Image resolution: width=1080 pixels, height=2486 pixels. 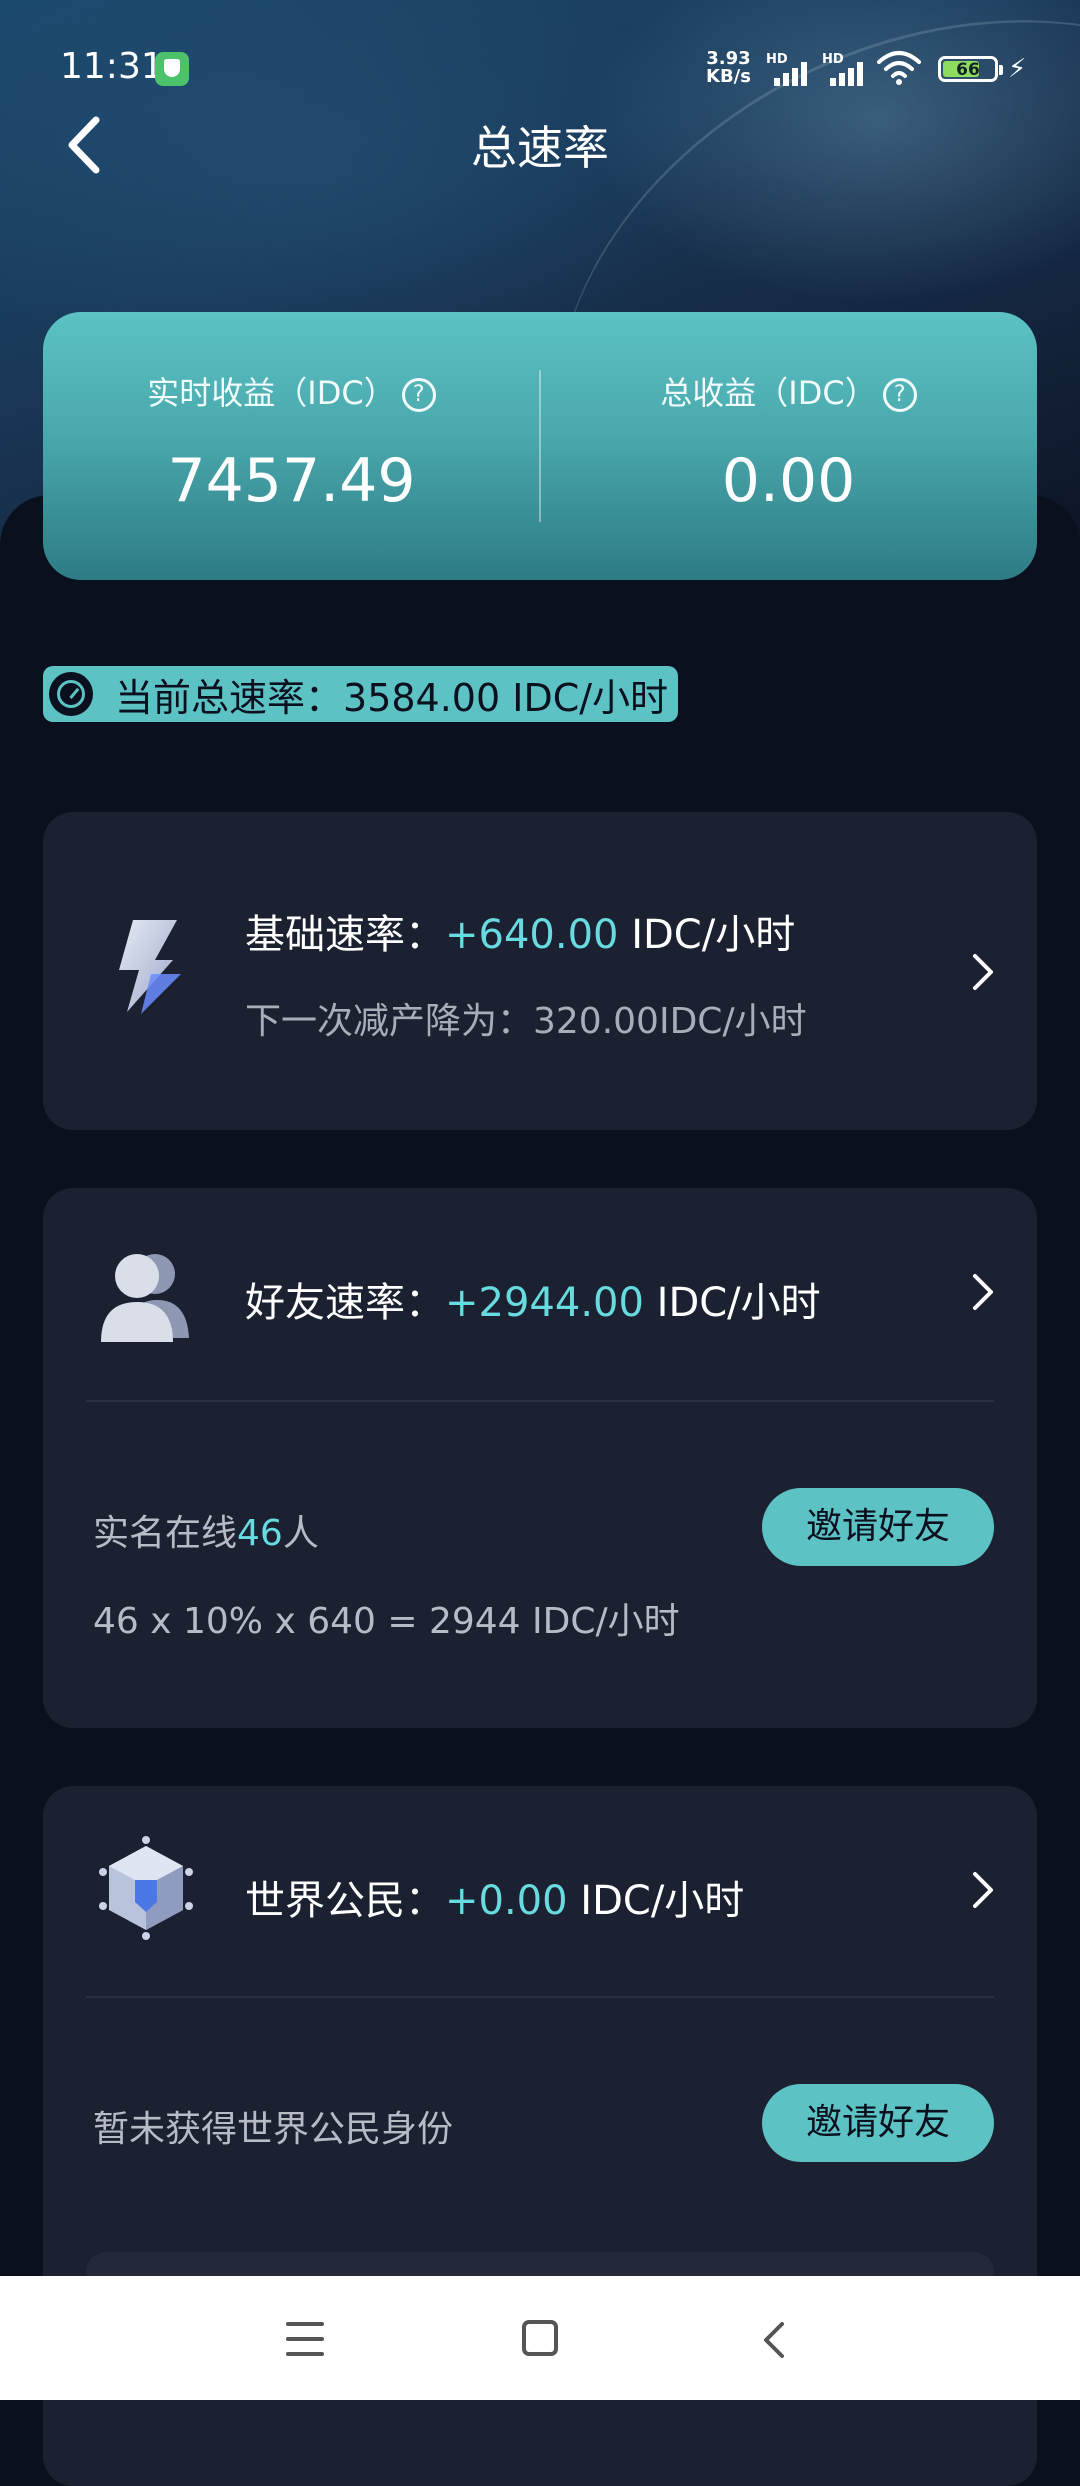 I want to click on realtime-earnings-label-row: 实时收益（IDC）?, so click(x=291, y=391).